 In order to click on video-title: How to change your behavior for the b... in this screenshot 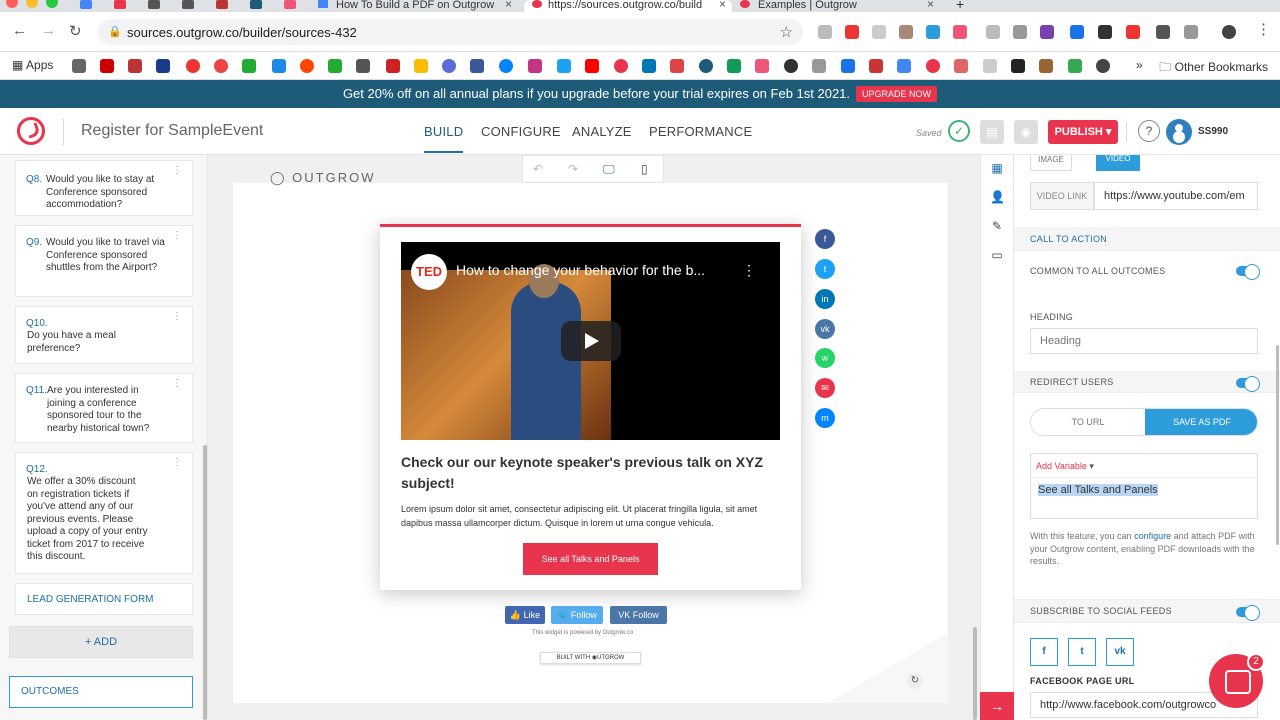, I will do `click(580, 270)`.